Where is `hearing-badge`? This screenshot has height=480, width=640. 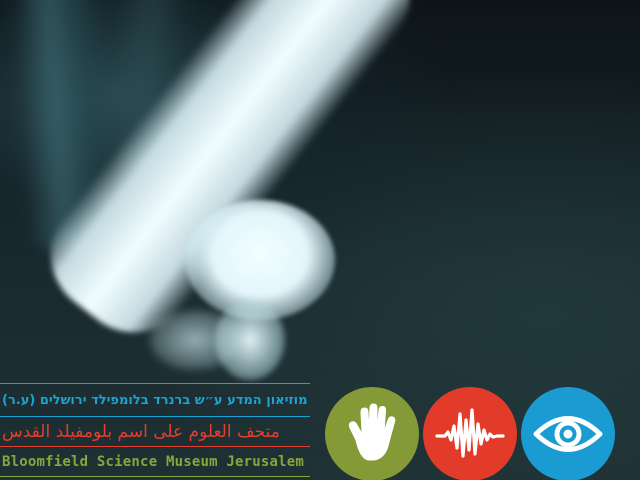 hearing-badge is located at coordinates (470, 433).